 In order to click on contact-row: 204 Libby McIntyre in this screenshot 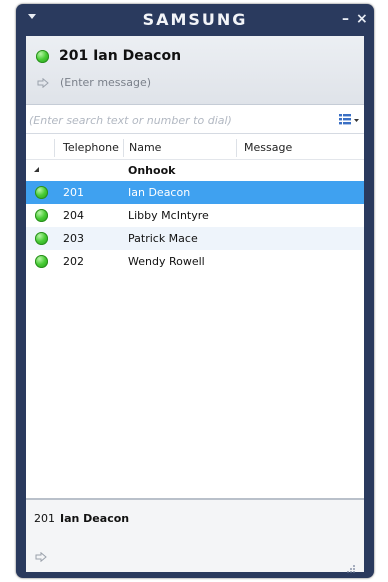, I will do `click(195, 215)`.